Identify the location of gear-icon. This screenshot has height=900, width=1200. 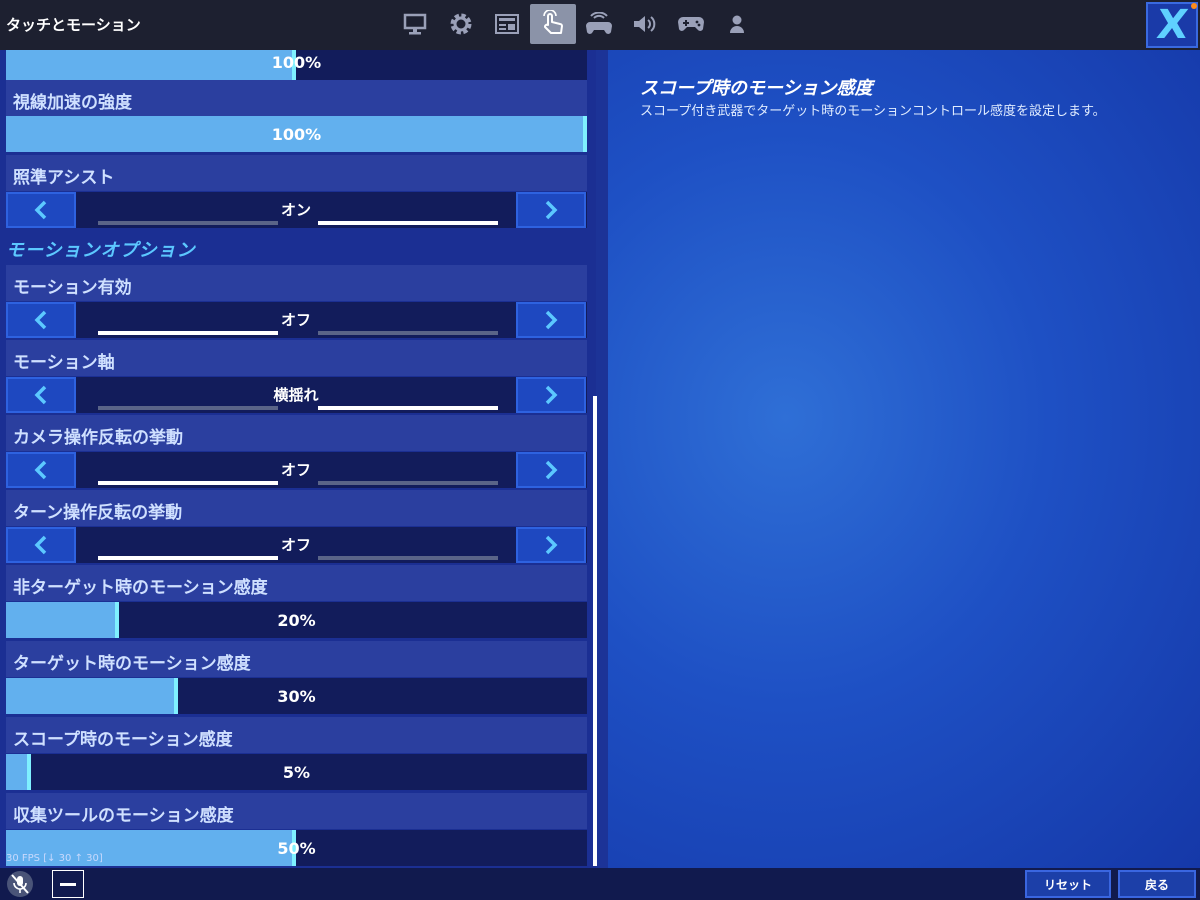
(461, 24).